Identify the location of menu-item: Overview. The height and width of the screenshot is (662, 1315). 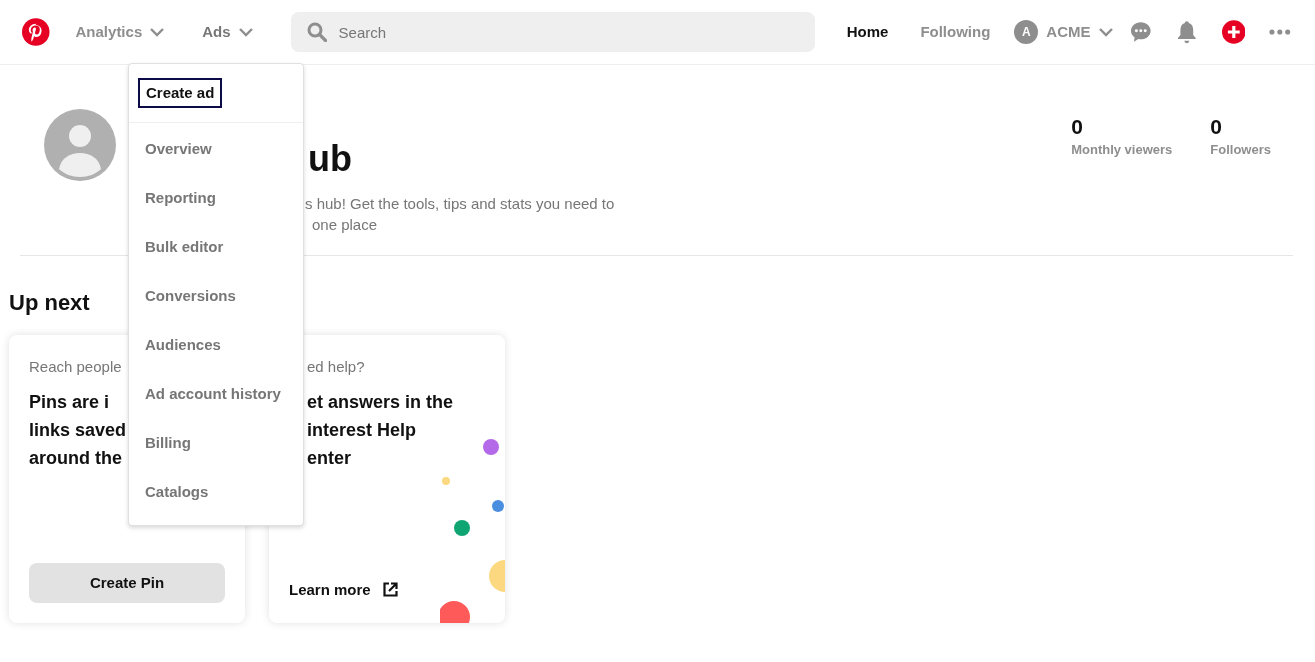
(178, 149).